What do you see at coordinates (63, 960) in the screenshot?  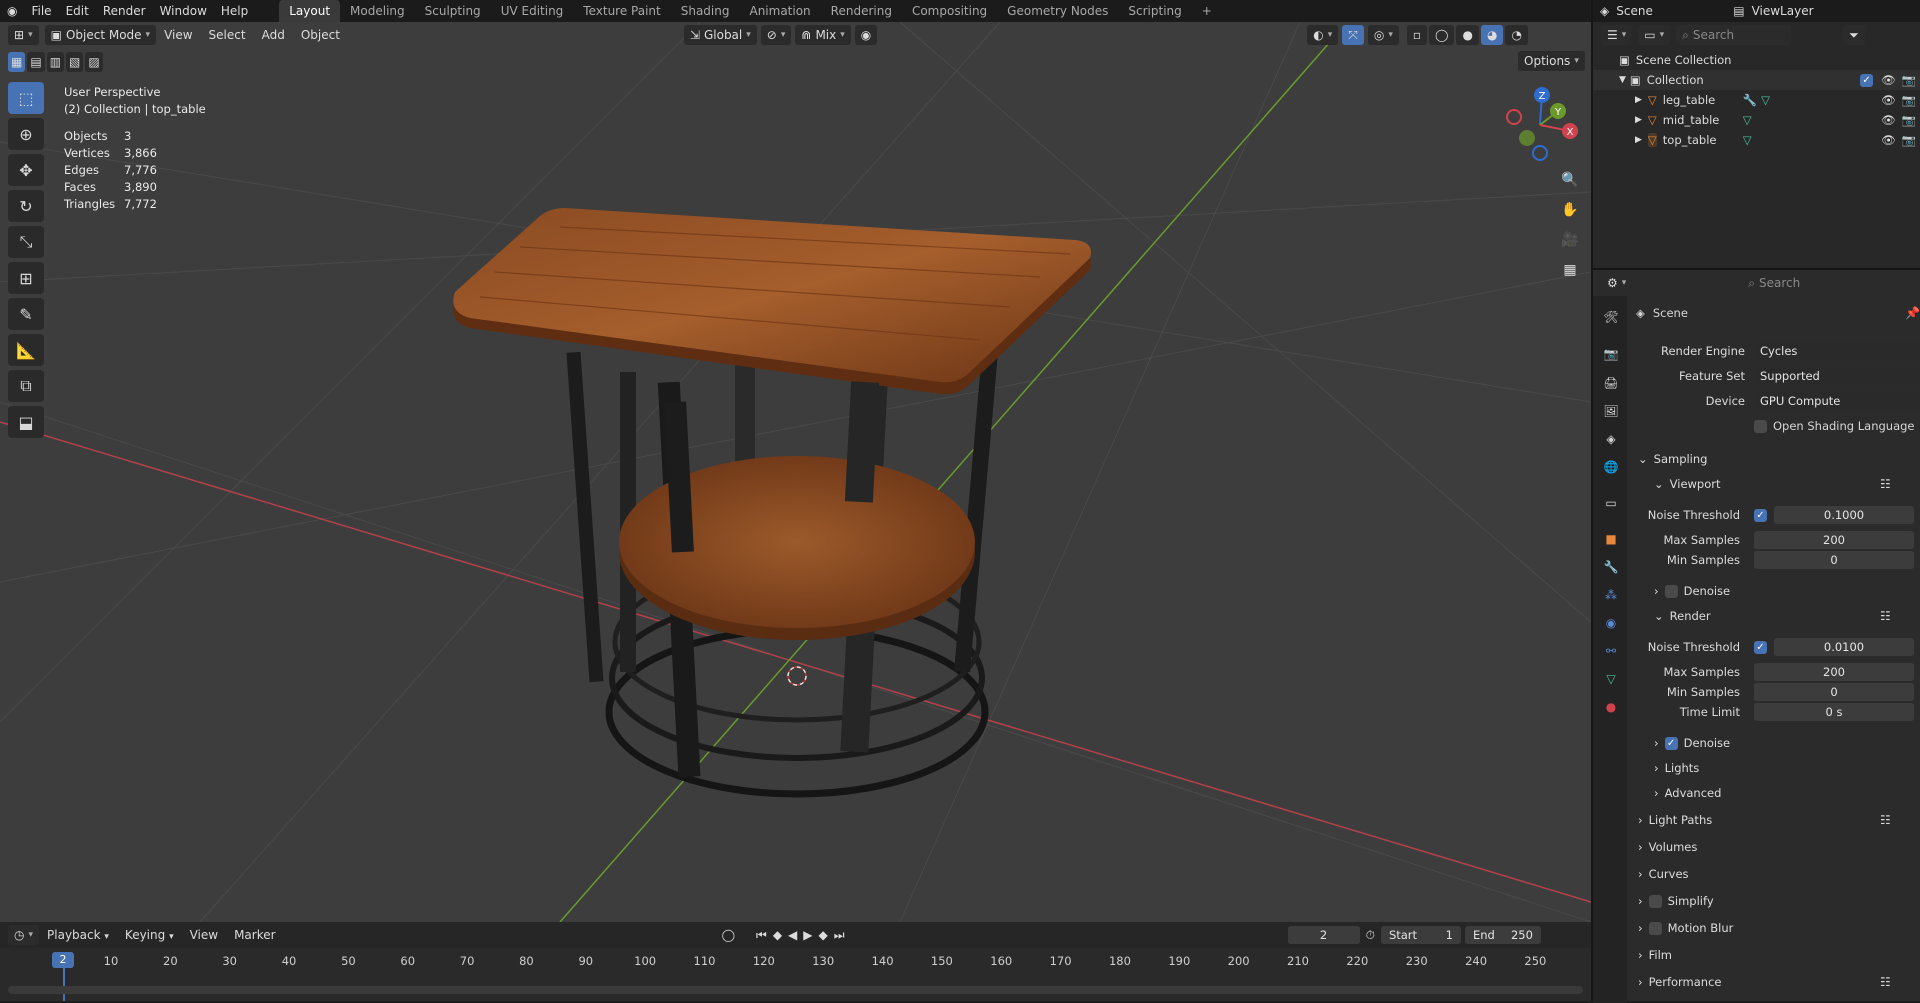 I see `playhead: 2` at bounding box center [63, 960].